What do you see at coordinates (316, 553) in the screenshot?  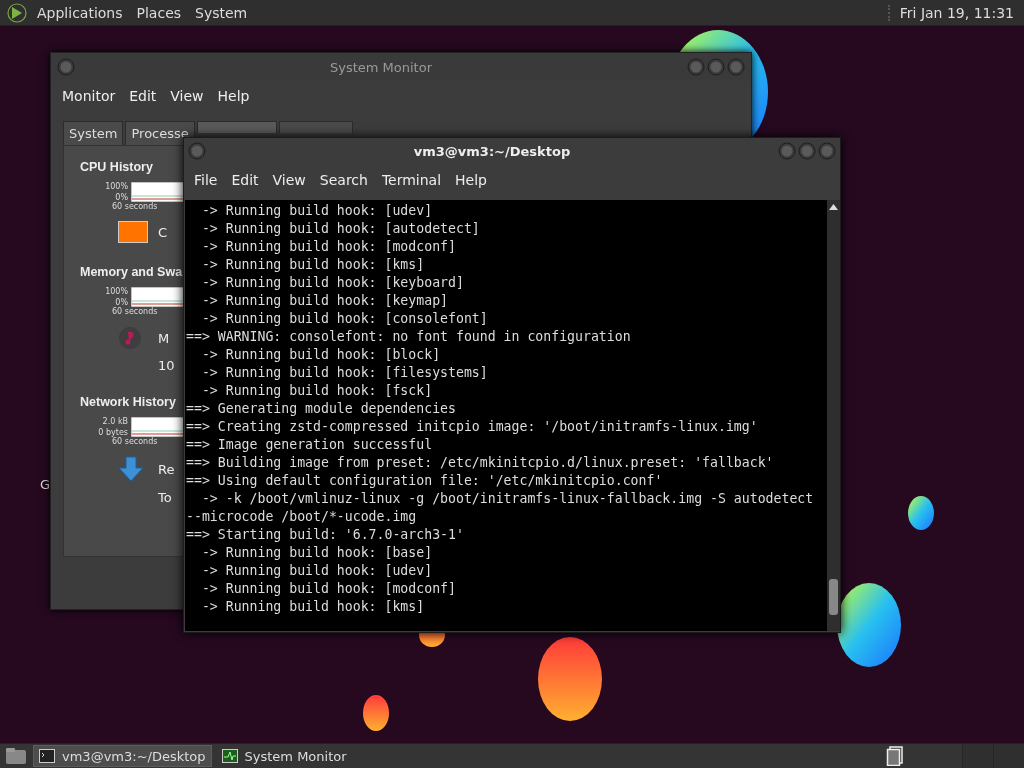 I see `terminal-line: -> Running build hook: [base]` at bounding box center [316, 553].